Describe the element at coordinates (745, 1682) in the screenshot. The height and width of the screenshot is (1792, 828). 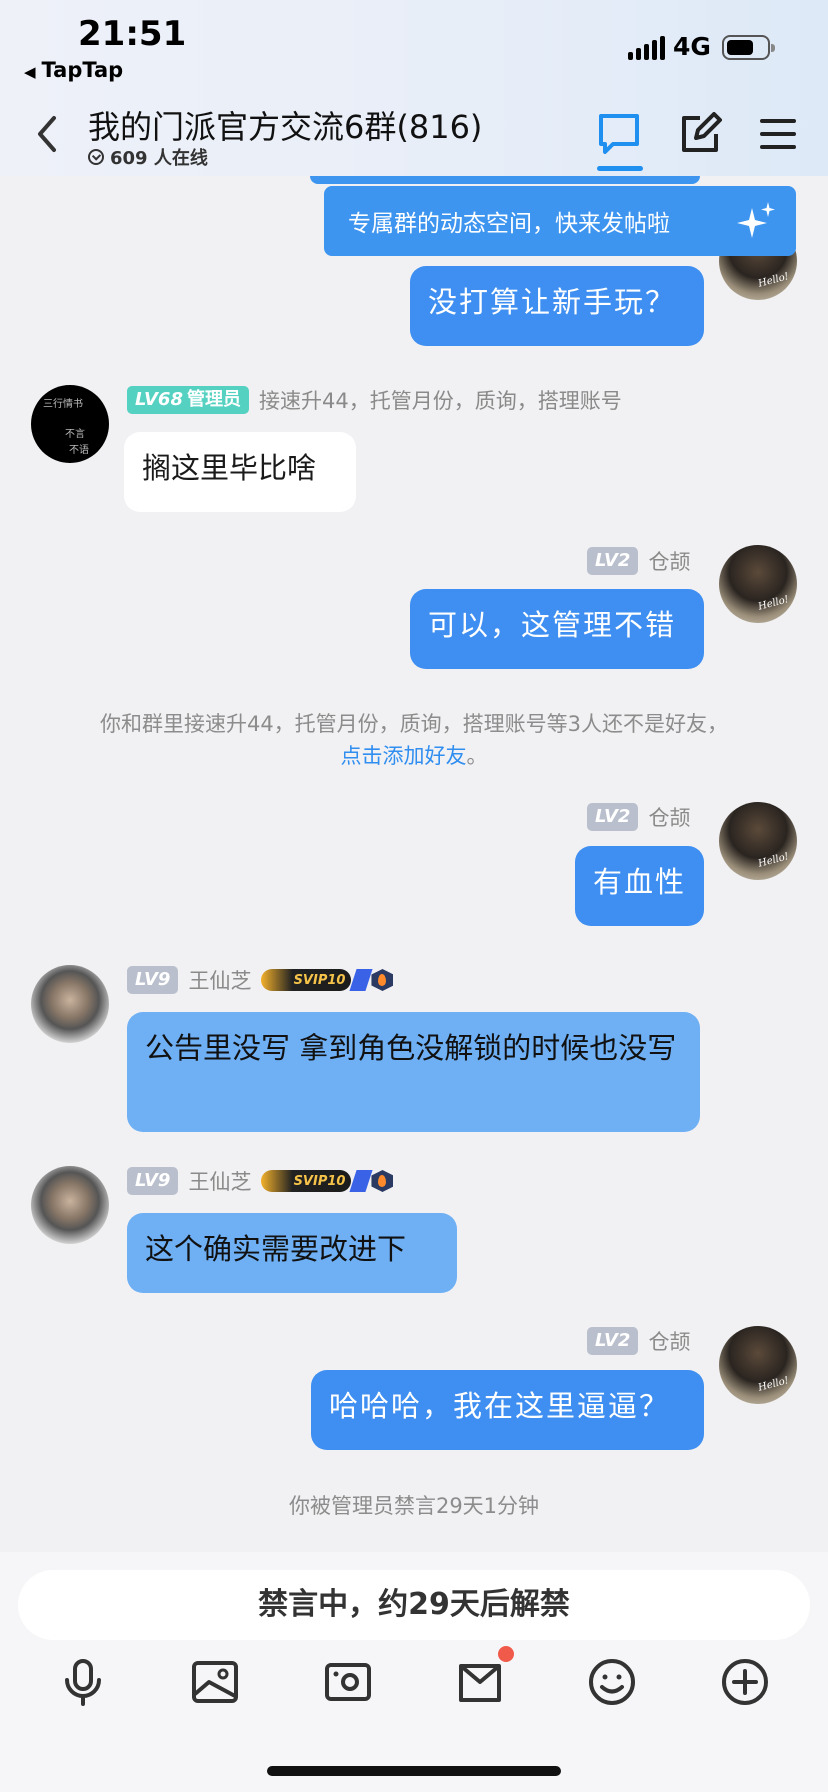
I see `plus-icon` at that location.